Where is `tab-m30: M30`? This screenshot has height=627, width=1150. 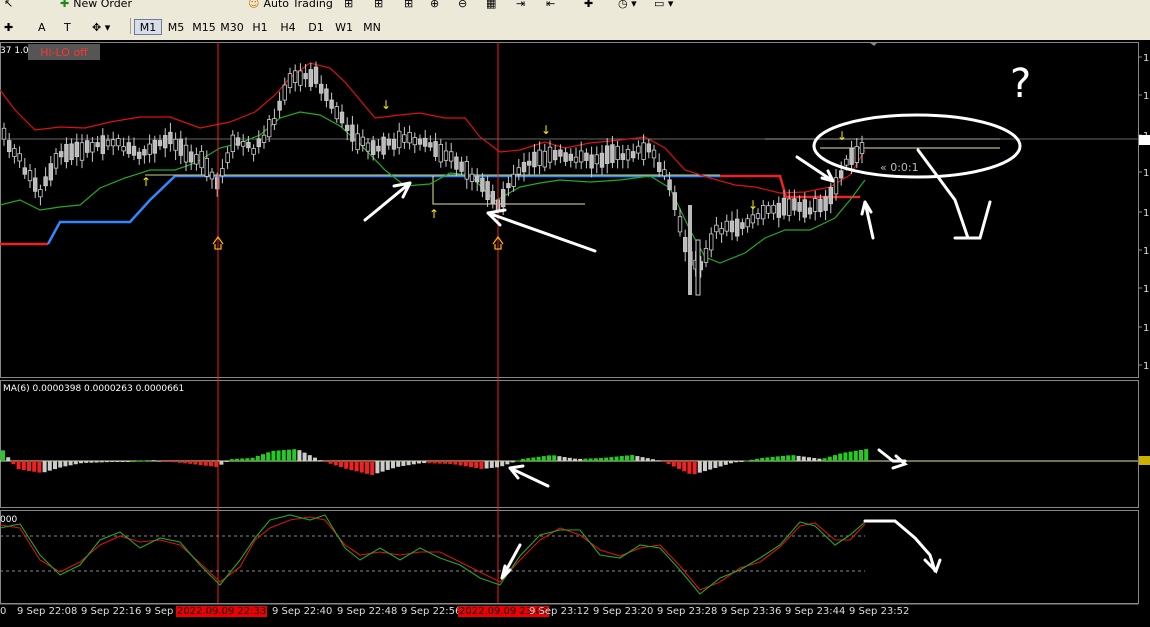 tab-m30: M30 is located at coordinates (232, 27).